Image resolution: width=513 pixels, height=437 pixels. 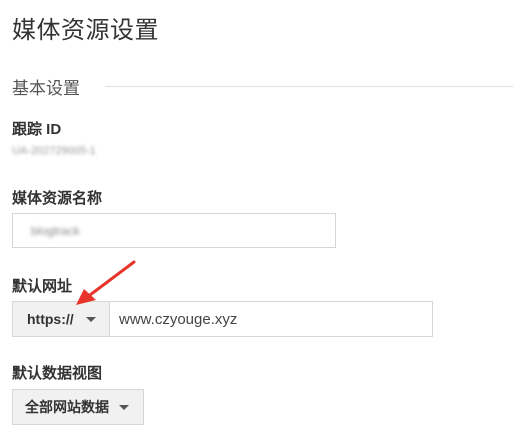 What do you see at coordinates (174, 230) in the screenshot?
I see `property-name-input: blogtrack` at bounding box center [174, 230].